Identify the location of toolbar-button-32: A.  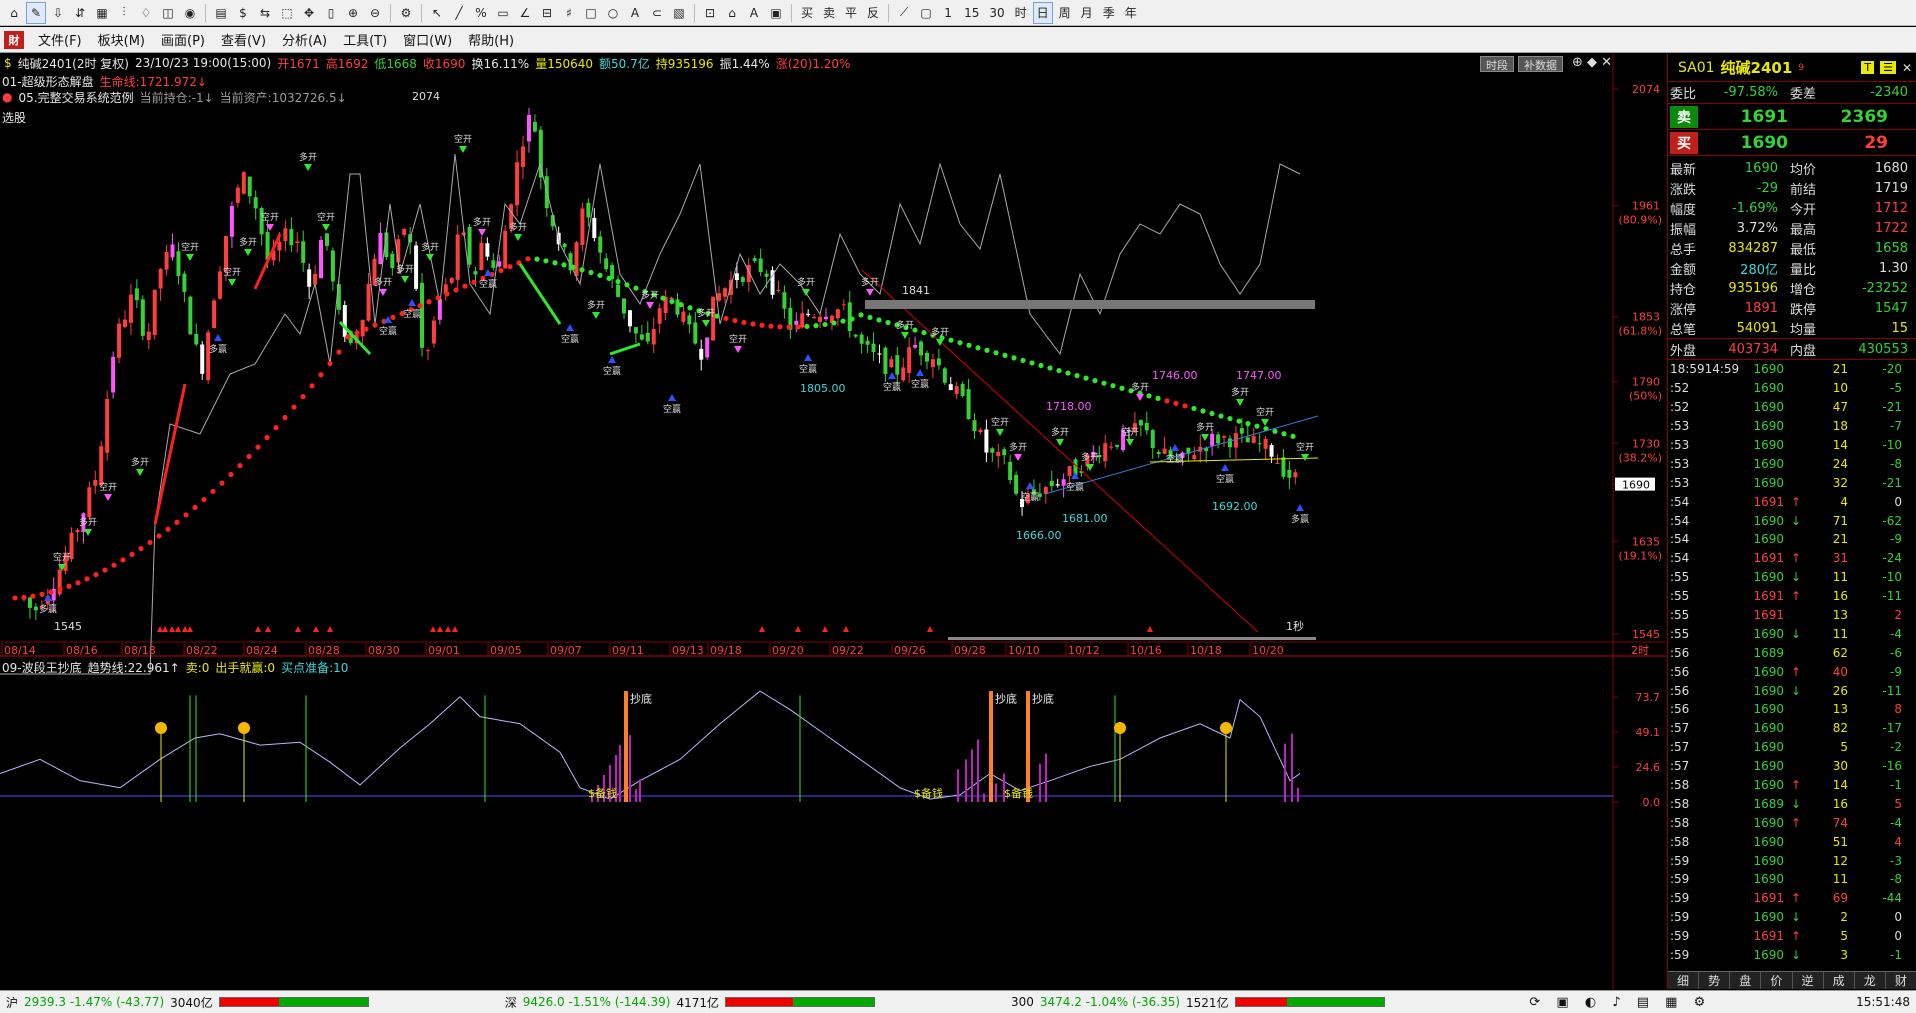
(754, 13).